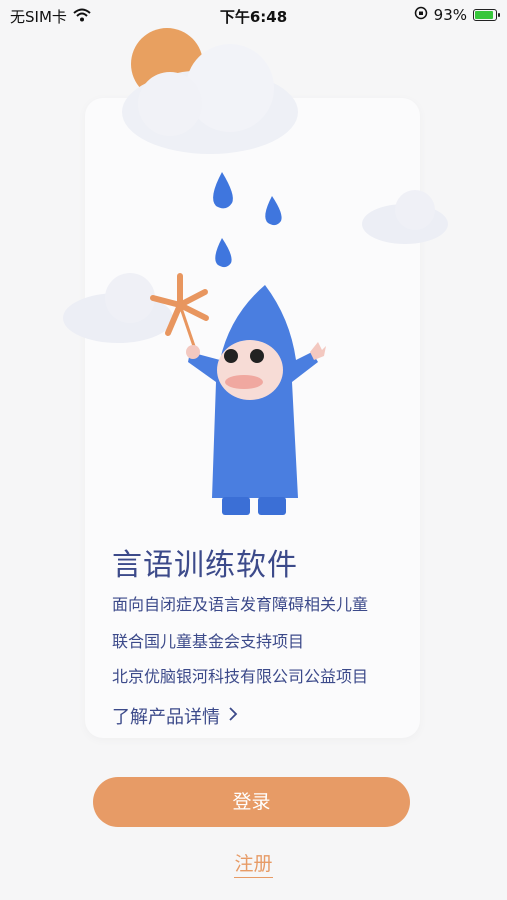  I want to click on card-line-company: 北京优脑银河科技有限公司公益项目, so click(240, 676).